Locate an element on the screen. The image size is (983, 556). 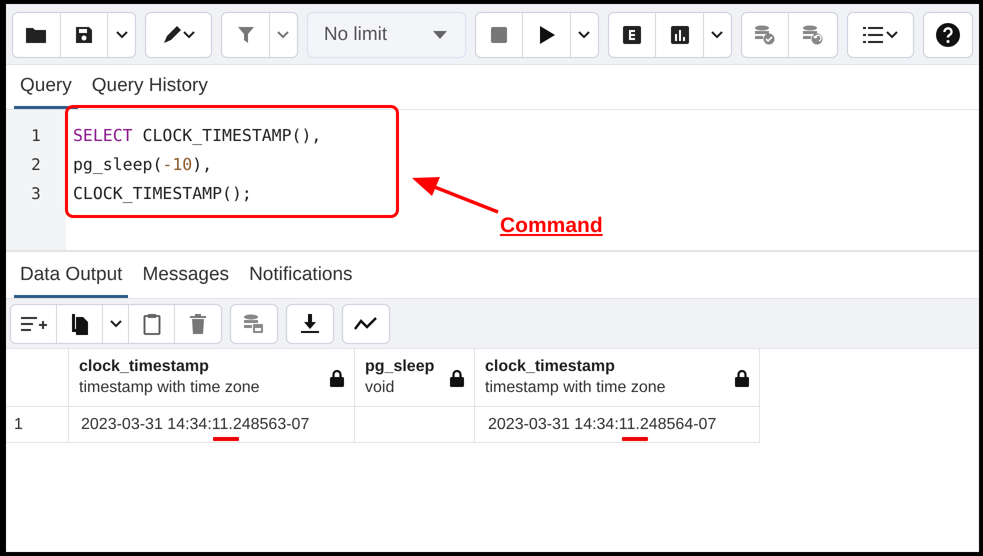
database-check-icon is located at coordinates (766, 35).